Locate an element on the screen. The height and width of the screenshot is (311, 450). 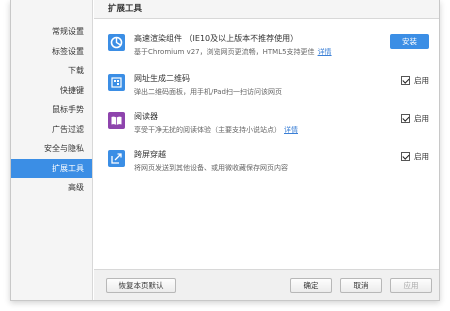
apply-button: 应用 is located at coordinates (411, 285).